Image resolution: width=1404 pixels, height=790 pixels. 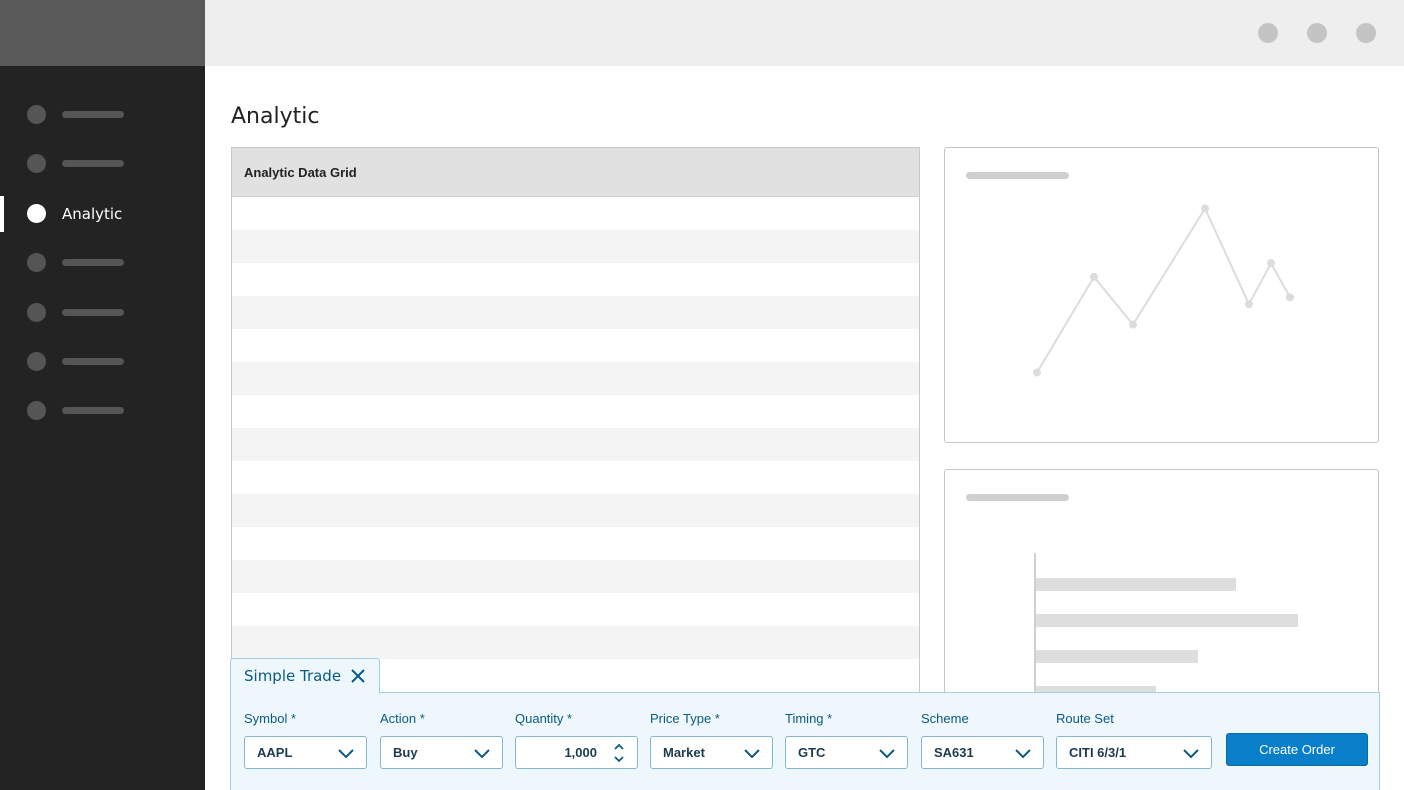 I want to click on price-type-field: Price Type * Market, so click(x=711, y=740).